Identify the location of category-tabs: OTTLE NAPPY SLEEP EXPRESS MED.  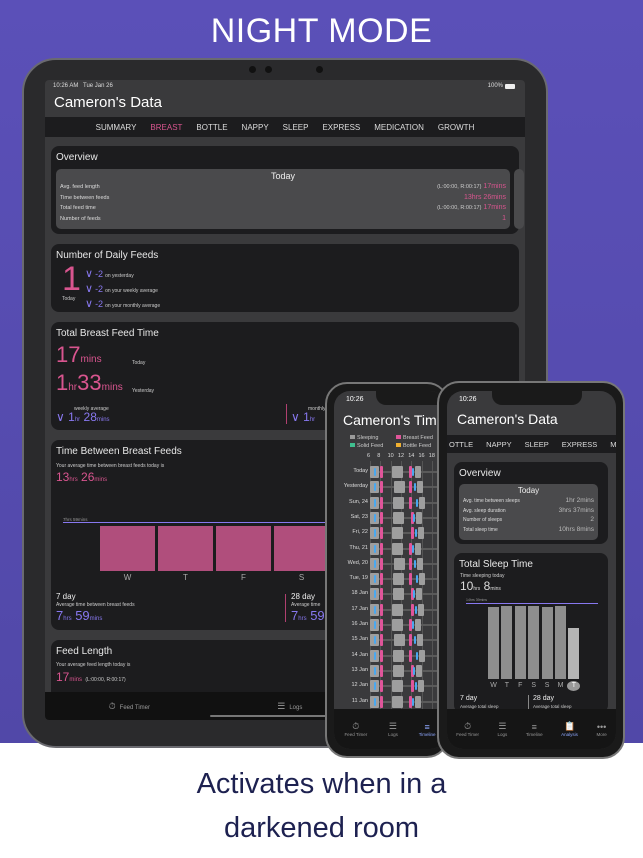
(531, 444).